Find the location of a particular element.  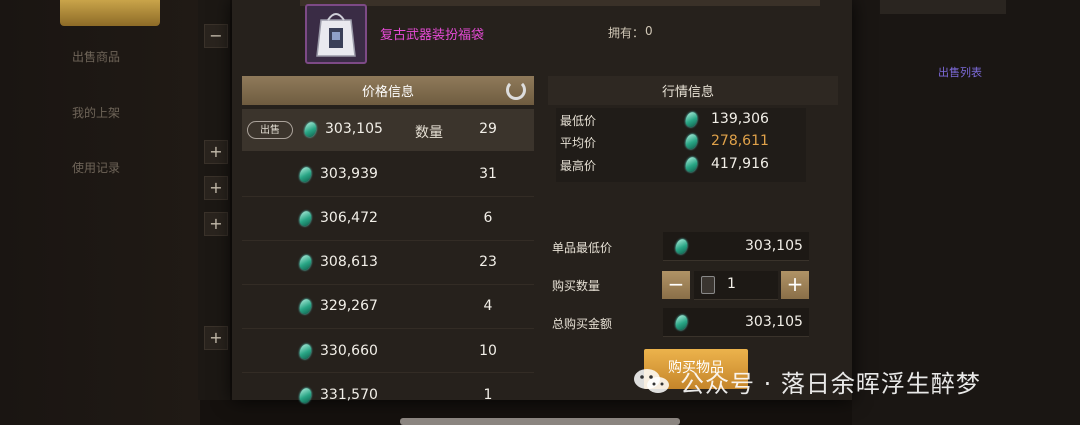

background-active-tab is located at coordinates (110, 13).